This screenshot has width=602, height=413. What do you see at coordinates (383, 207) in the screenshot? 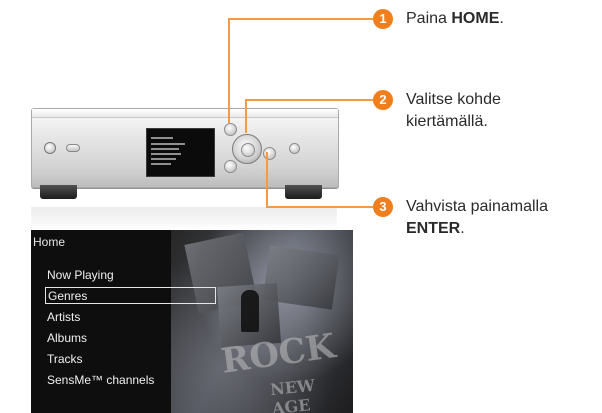
I see `step-badge-3: 3` at bounding box center [383, 207].